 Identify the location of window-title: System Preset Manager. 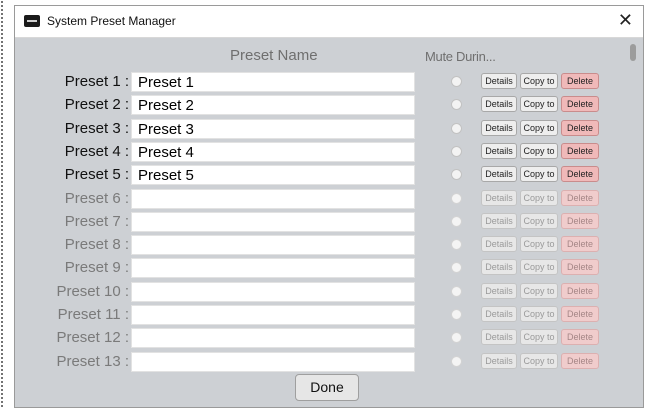
(111, 21).